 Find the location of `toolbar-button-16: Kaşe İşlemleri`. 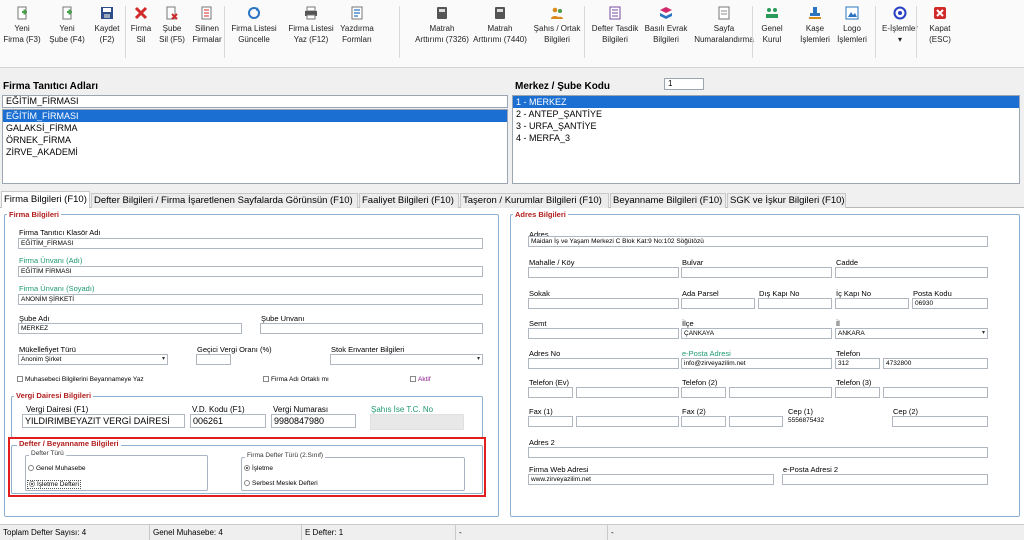

toolbar-button-16: Kaşe İşlemleri is located at coordinates (815, 34).